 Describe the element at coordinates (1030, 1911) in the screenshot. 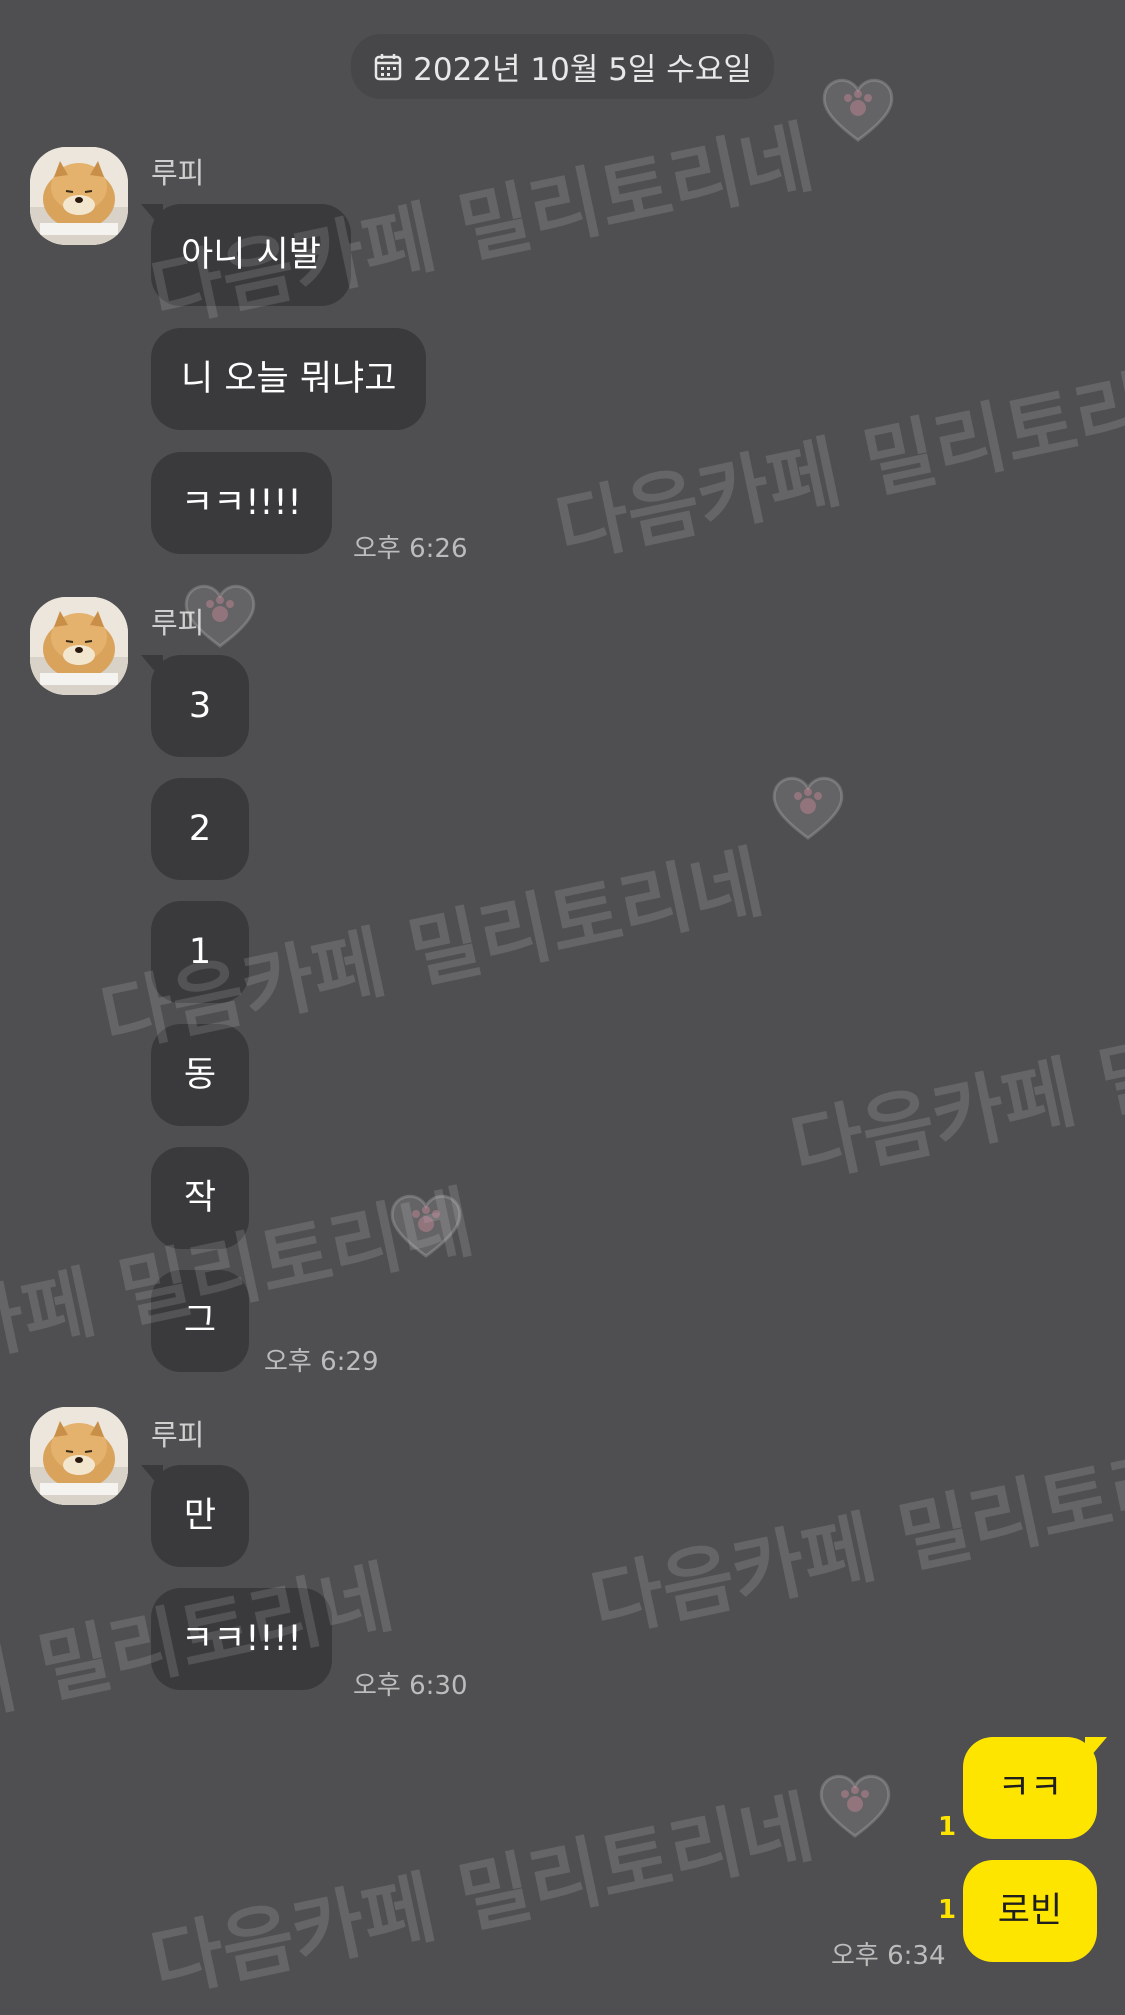

I see `my-message-bubble: 로빈` at that location.